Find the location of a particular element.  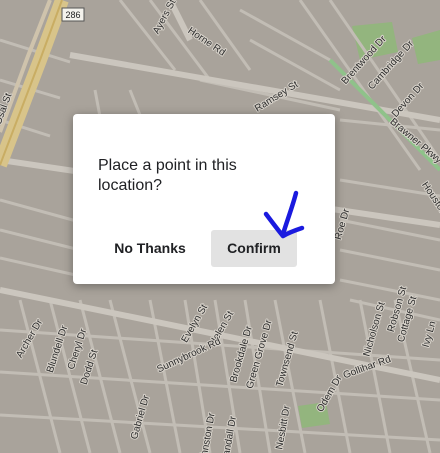

route-shield: 286 is located at coordinates (73, 14).